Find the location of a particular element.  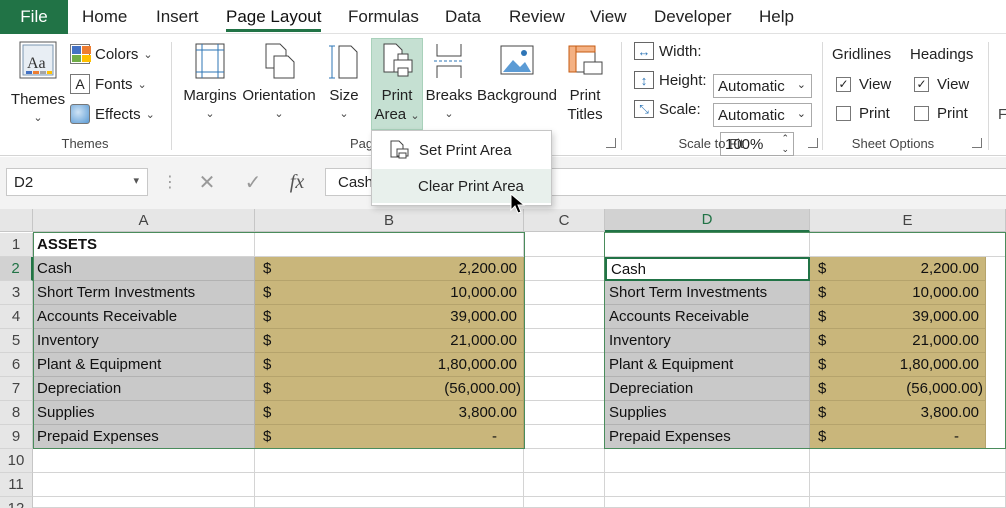

cell-a12 is located at coordinates (144, 502).